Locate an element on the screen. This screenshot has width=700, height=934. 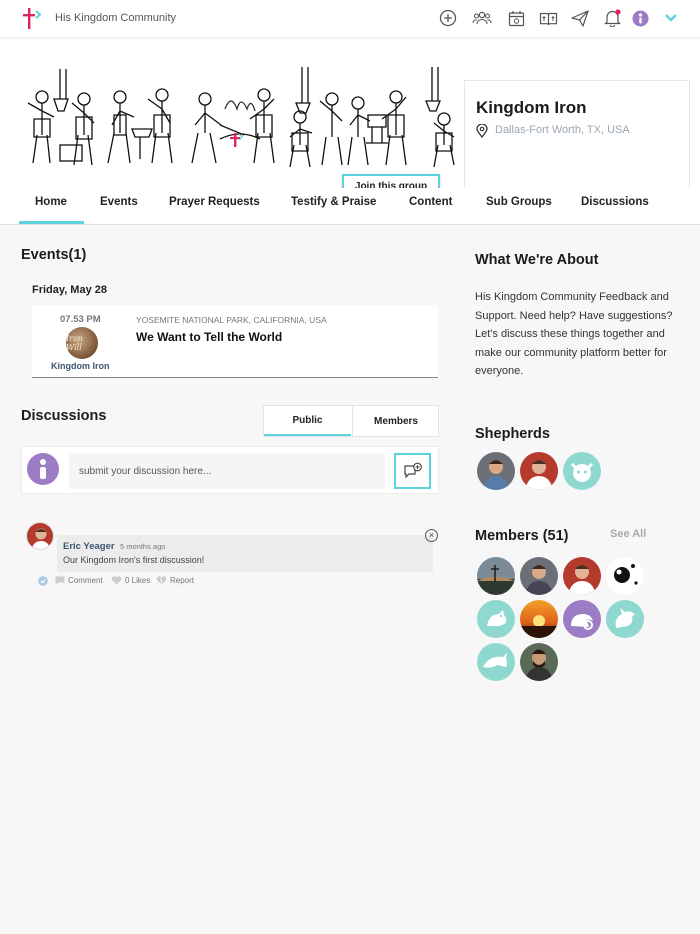
post-time: 5 months ago is located at coordinates (143, 546).